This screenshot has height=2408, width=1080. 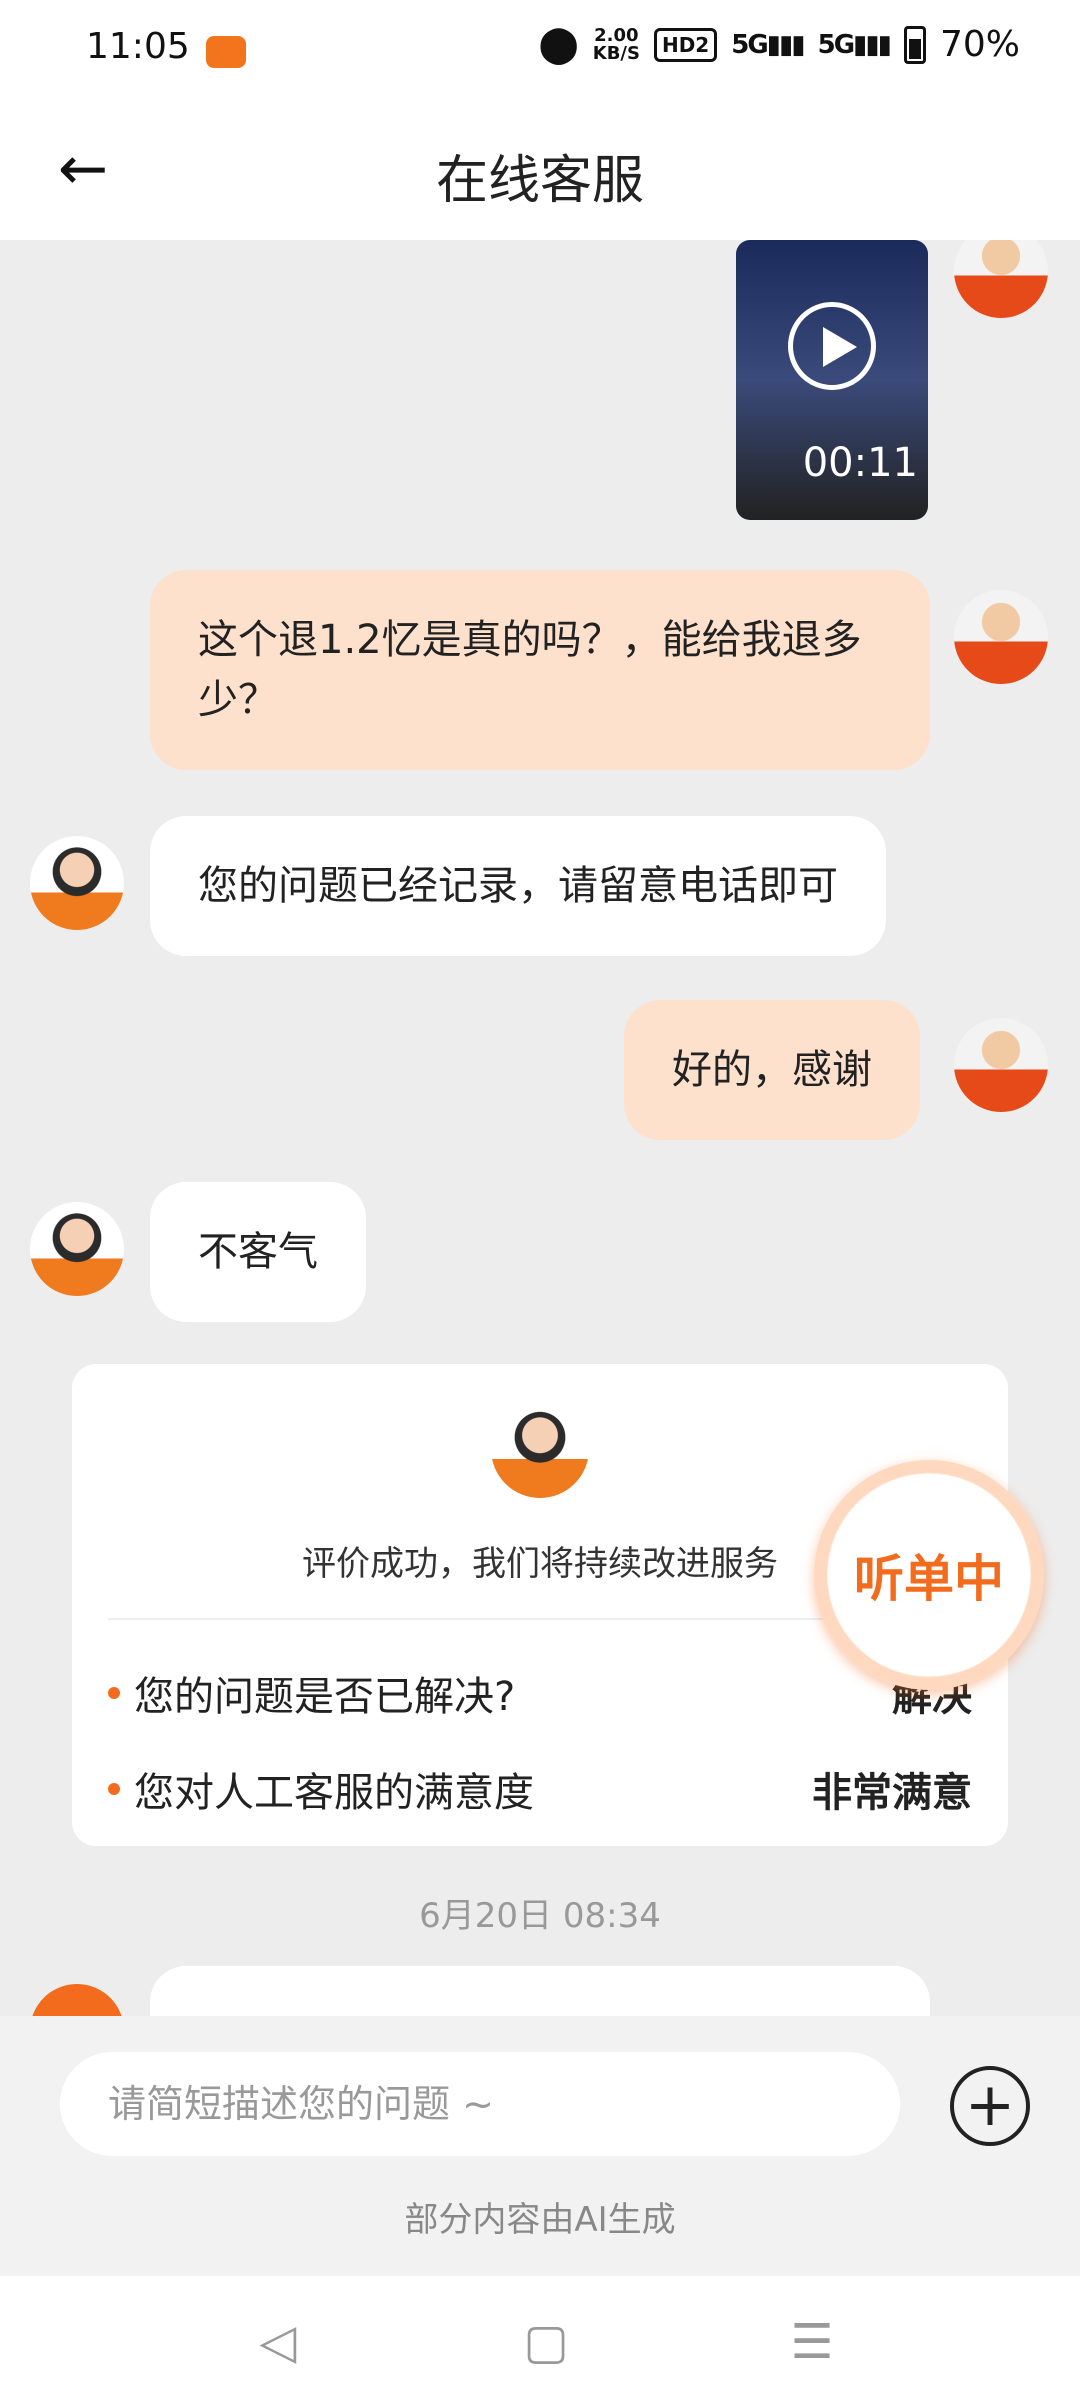 I want to click on play-icon, so click(x=832, y=346).